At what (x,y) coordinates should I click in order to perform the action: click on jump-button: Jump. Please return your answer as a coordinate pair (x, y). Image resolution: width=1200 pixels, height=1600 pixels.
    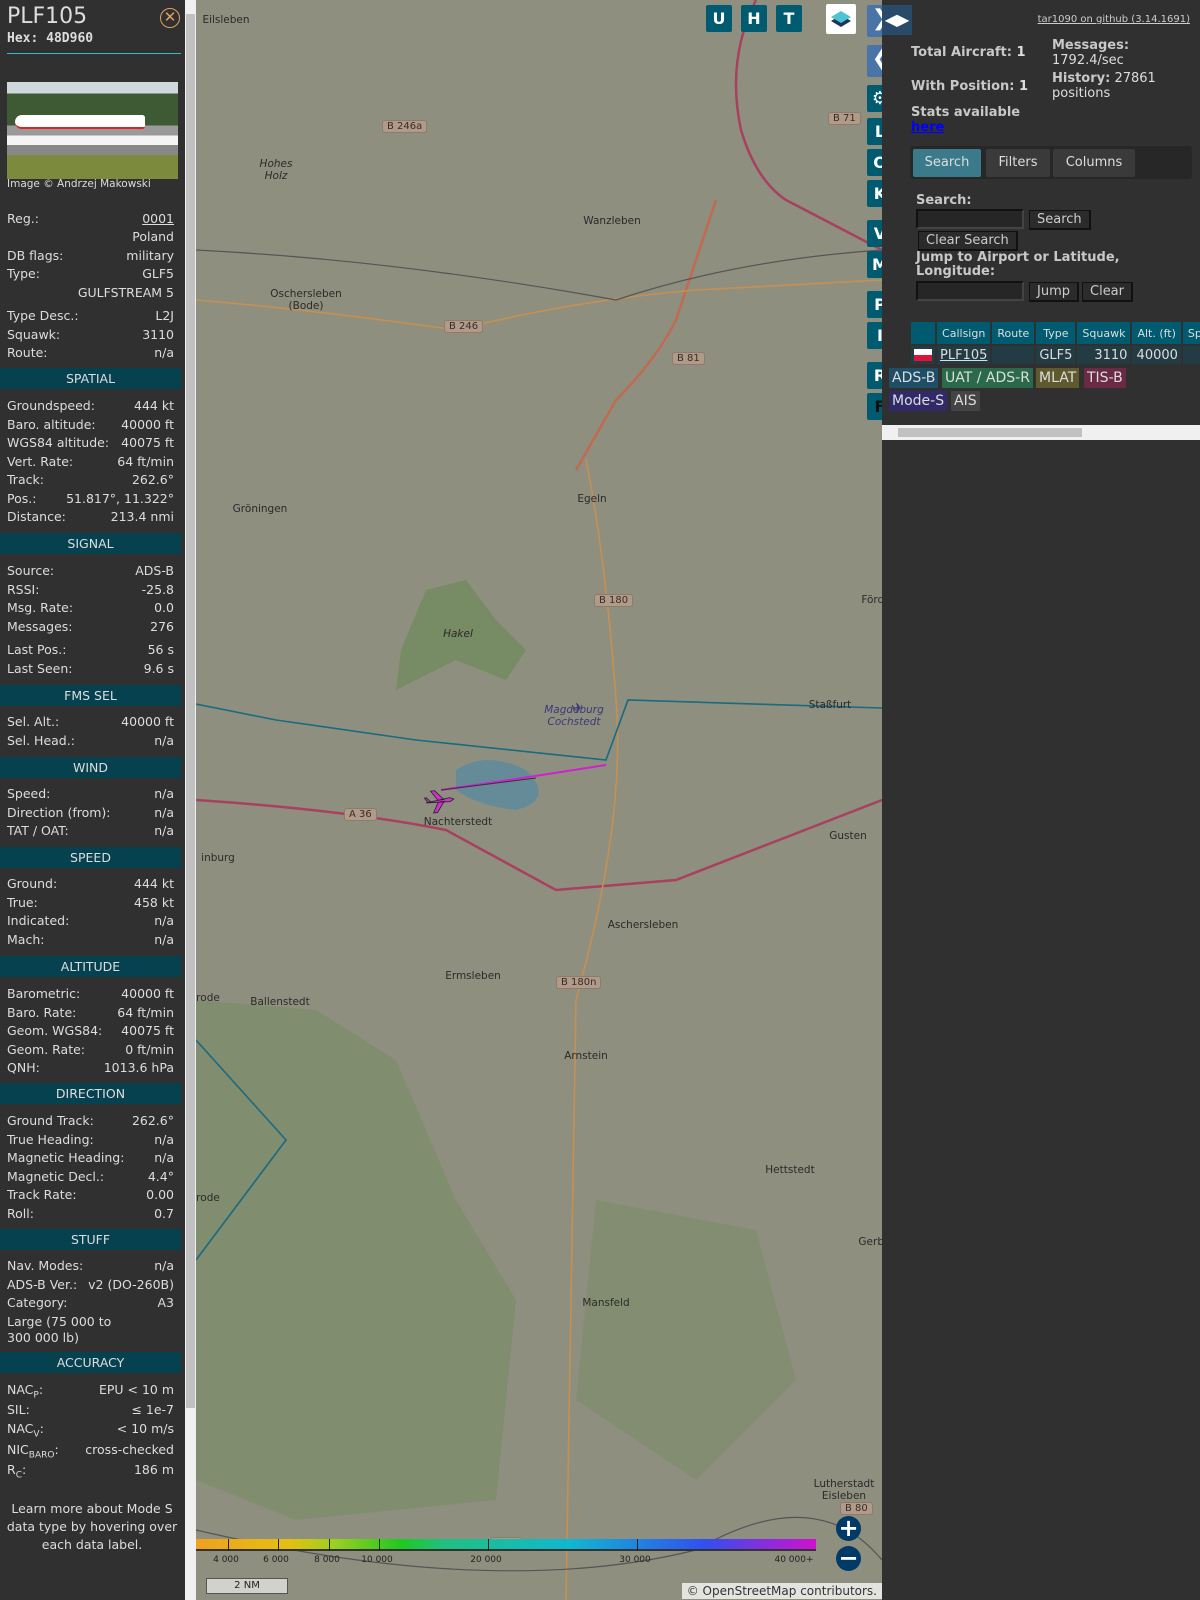
    Looking at the image, I should click on (1054, 292).